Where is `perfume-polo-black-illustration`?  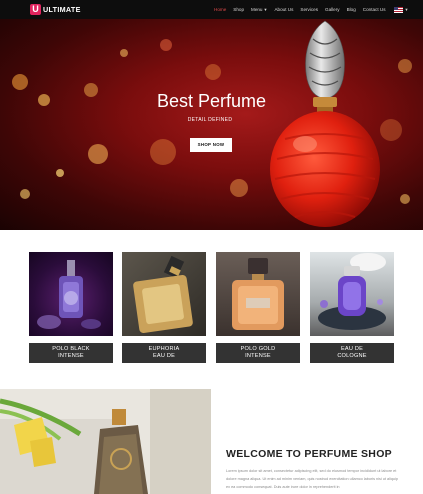
perfume-polo-black-illustration is located at coordinates (69, 294).